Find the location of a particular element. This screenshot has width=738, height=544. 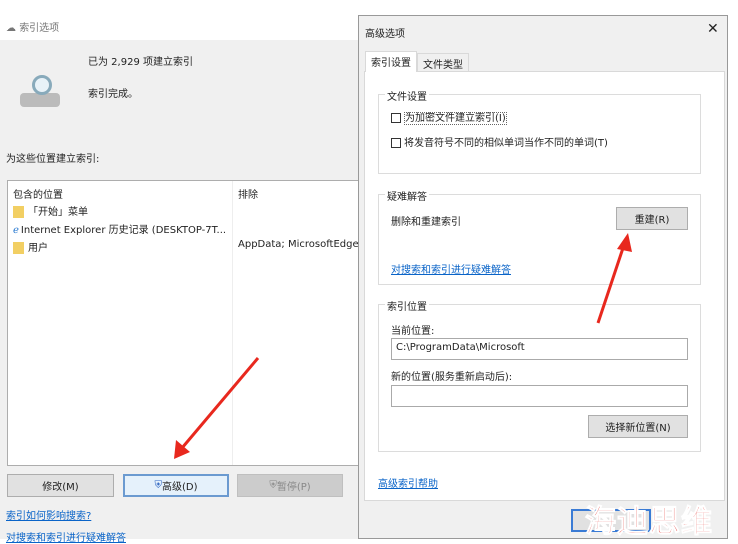

watermark: 海迪思维 is located at coordinates (649, 522).